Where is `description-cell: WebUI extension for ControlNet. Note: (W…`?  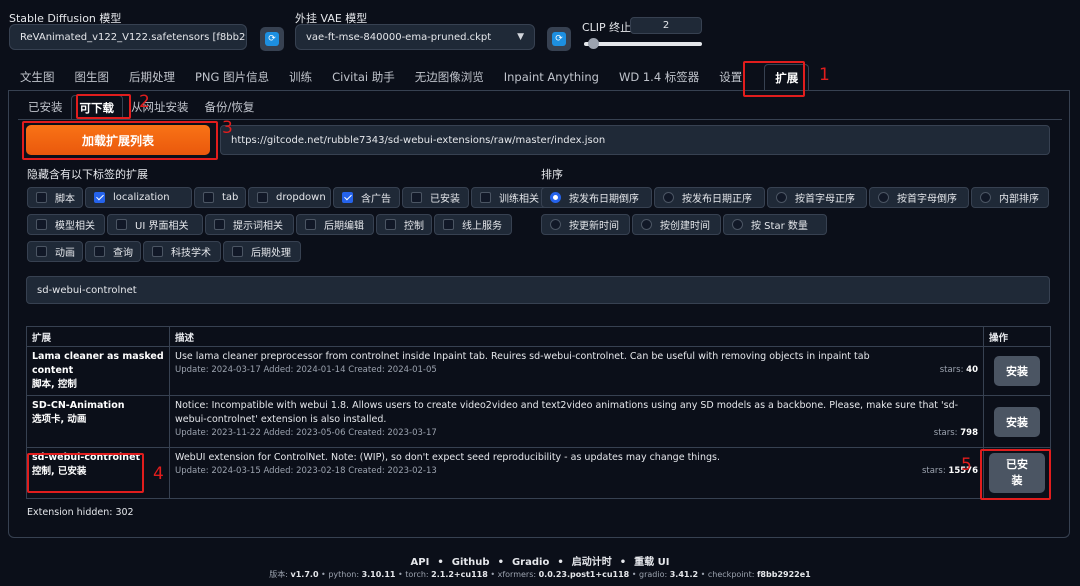
description-cell: WebUI extension for ControlNet. Note: (W… is located at coordinates (576, 473).